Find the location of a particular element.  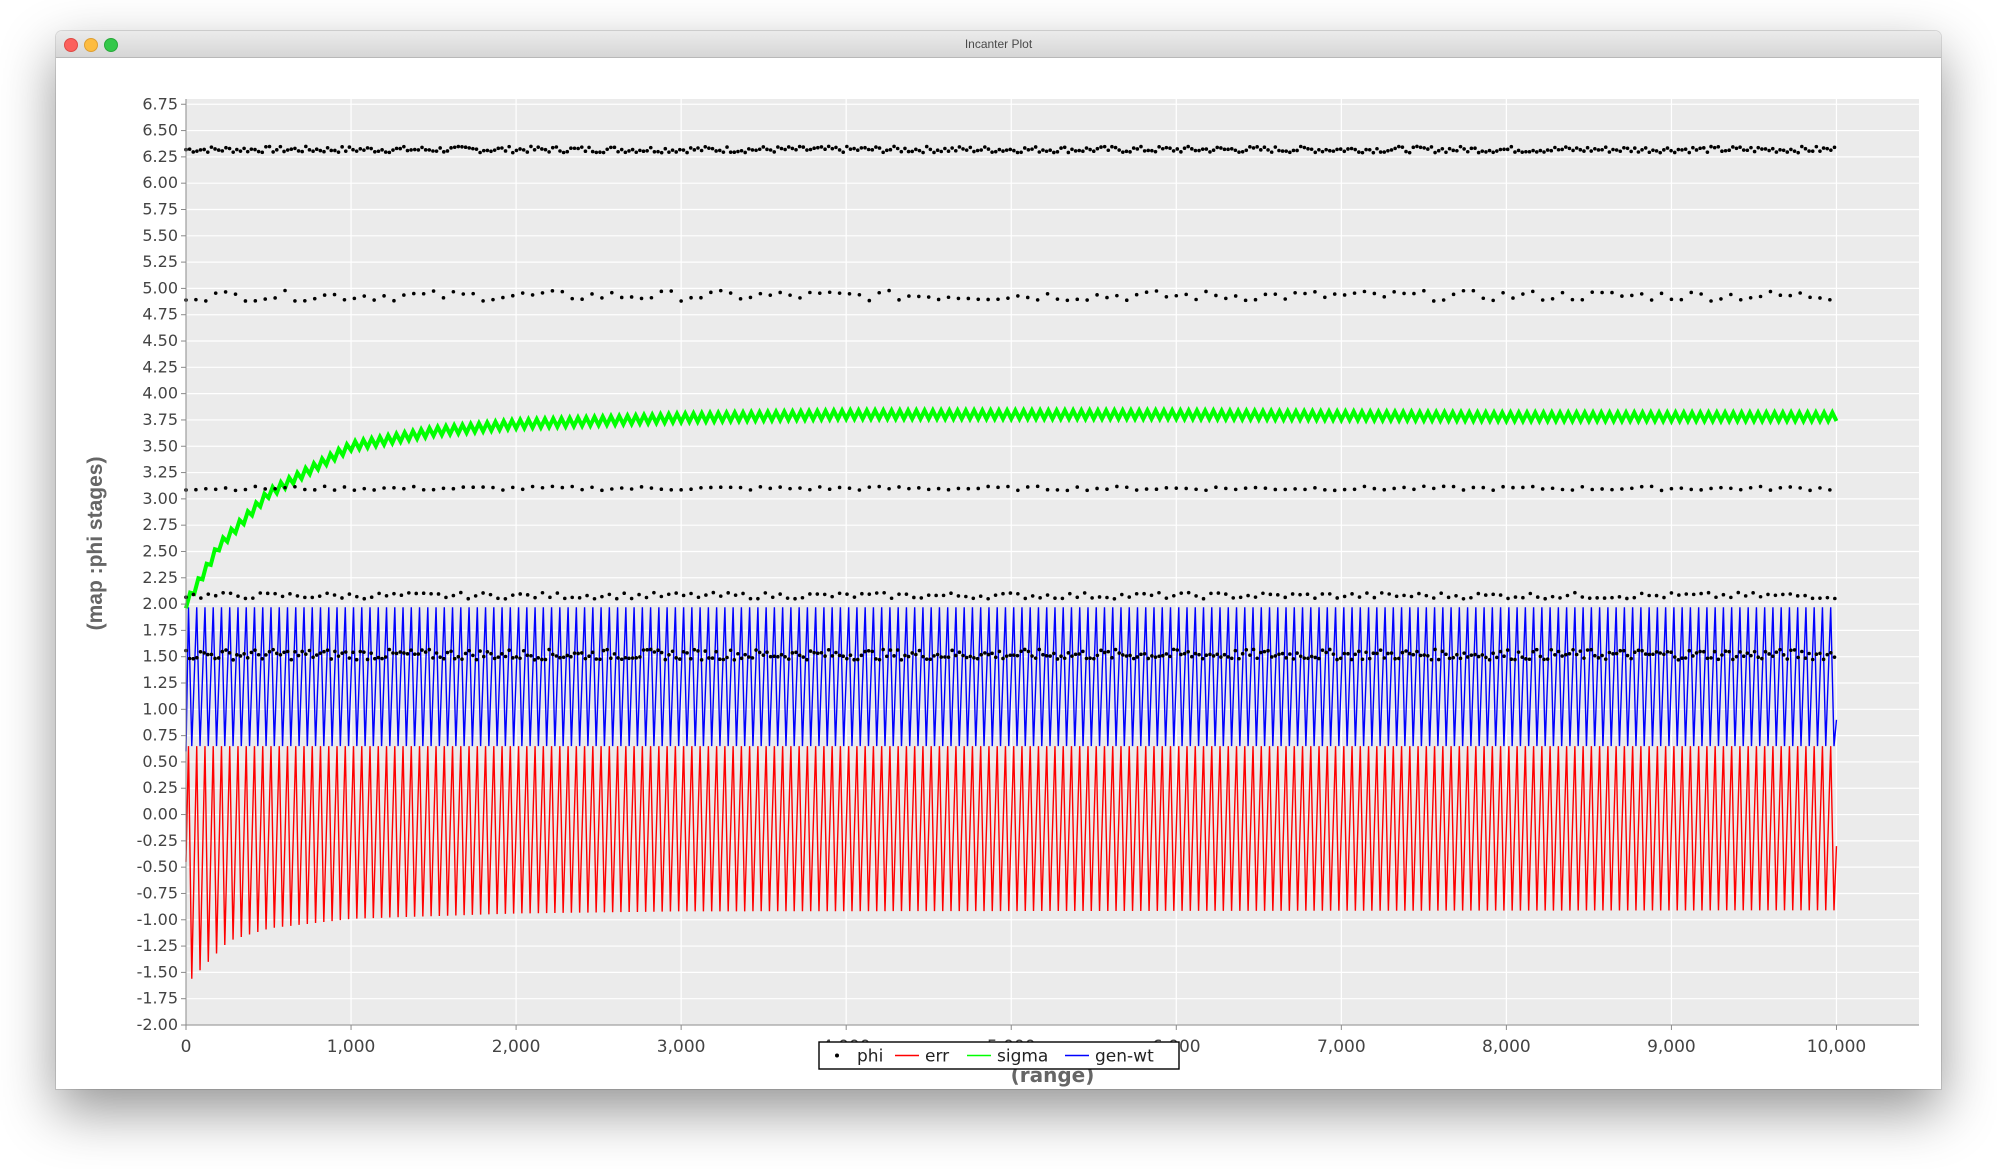

x-tick-label: 1,000 is located at coordinates (351, 1047).